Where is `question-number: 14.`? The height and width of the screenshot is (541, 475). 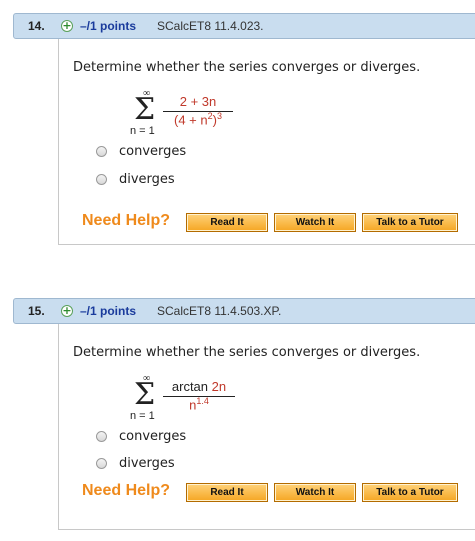 question-number: 14. is located at coordinates (36, 26).